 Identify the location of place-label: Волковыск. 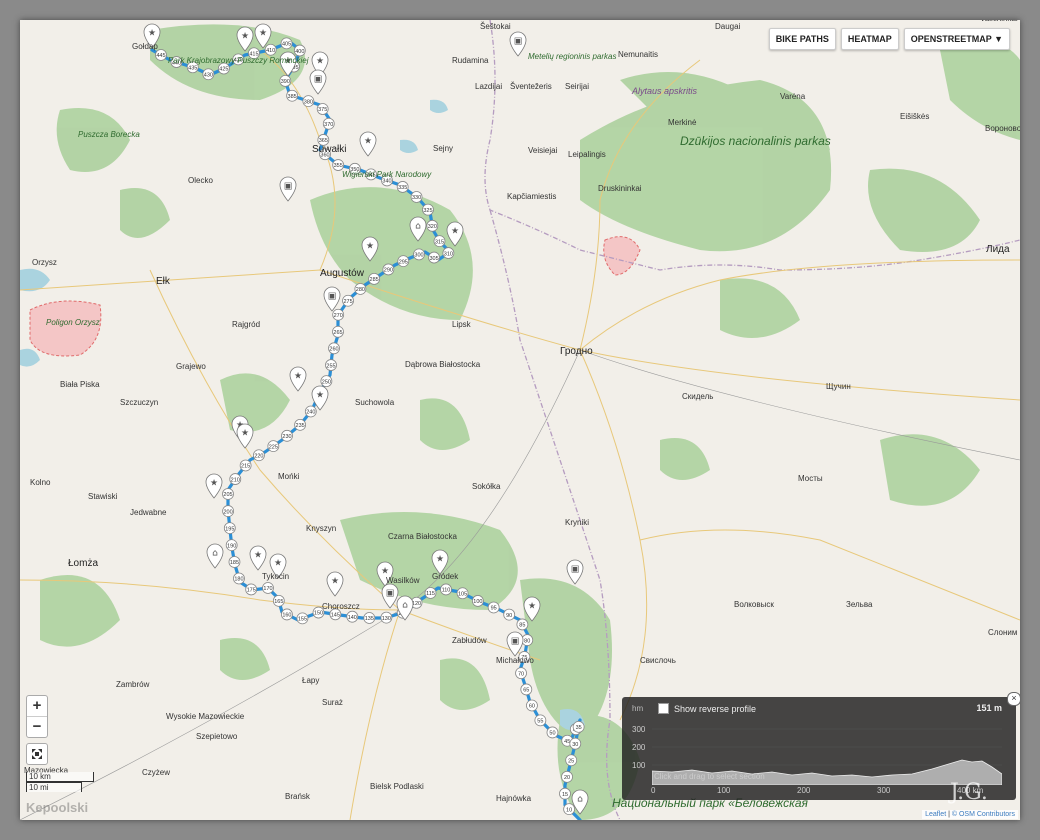
(754, 604).